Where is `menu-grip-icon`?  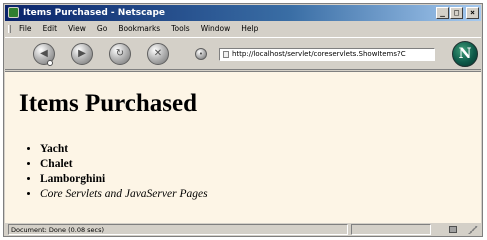 menu-grip-icon is located at coordinates (9, 29).